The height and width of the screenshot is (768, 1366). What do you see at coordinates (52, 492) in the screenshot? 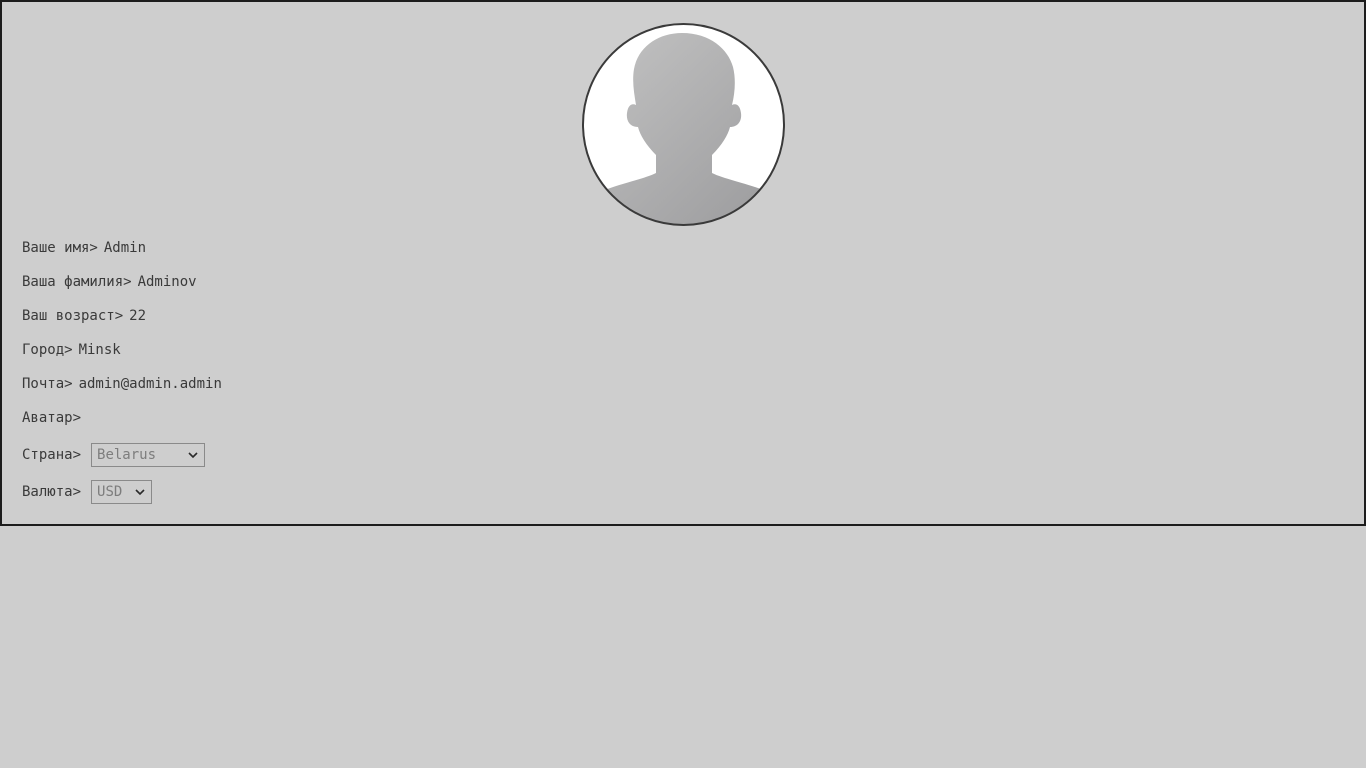
I see `currency-label: Валюта>` at bounding box center [52, 492].